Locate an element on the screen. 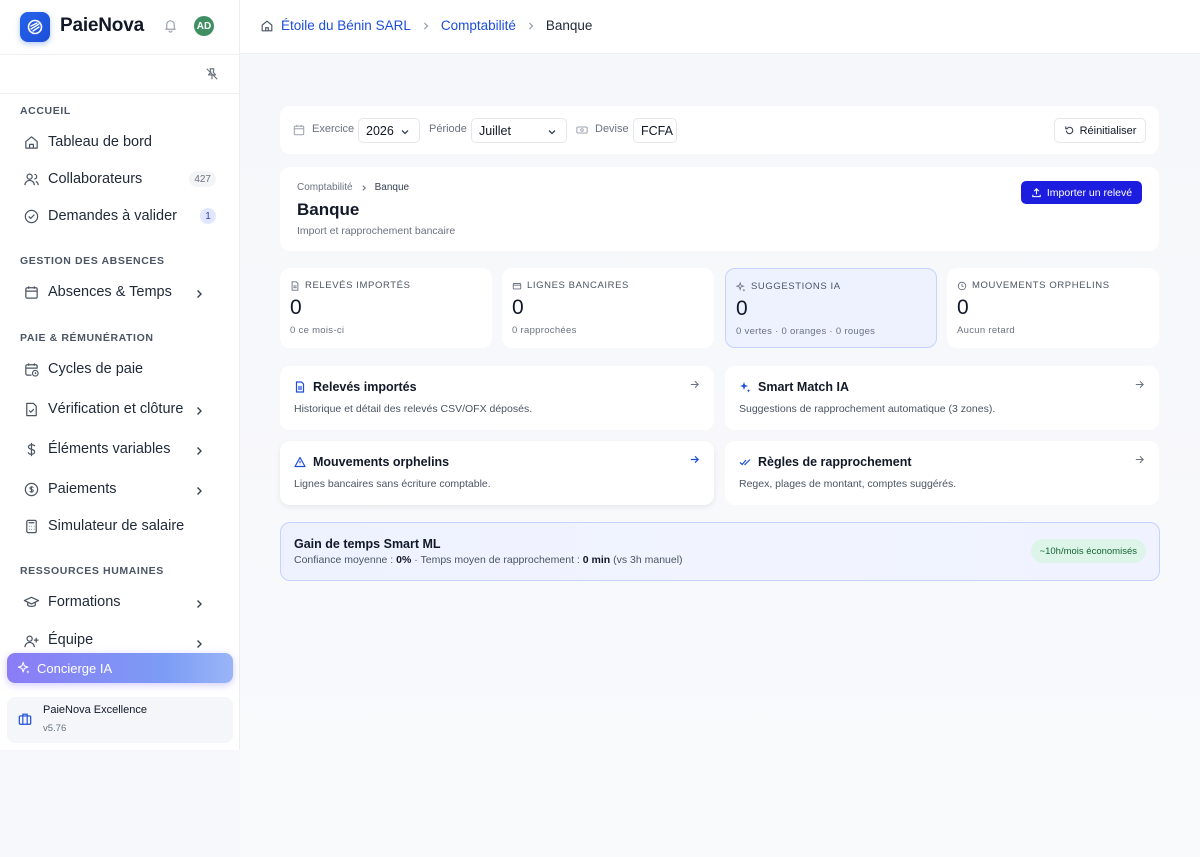  periode-select: Juillet is located at coordinates (519, 130).